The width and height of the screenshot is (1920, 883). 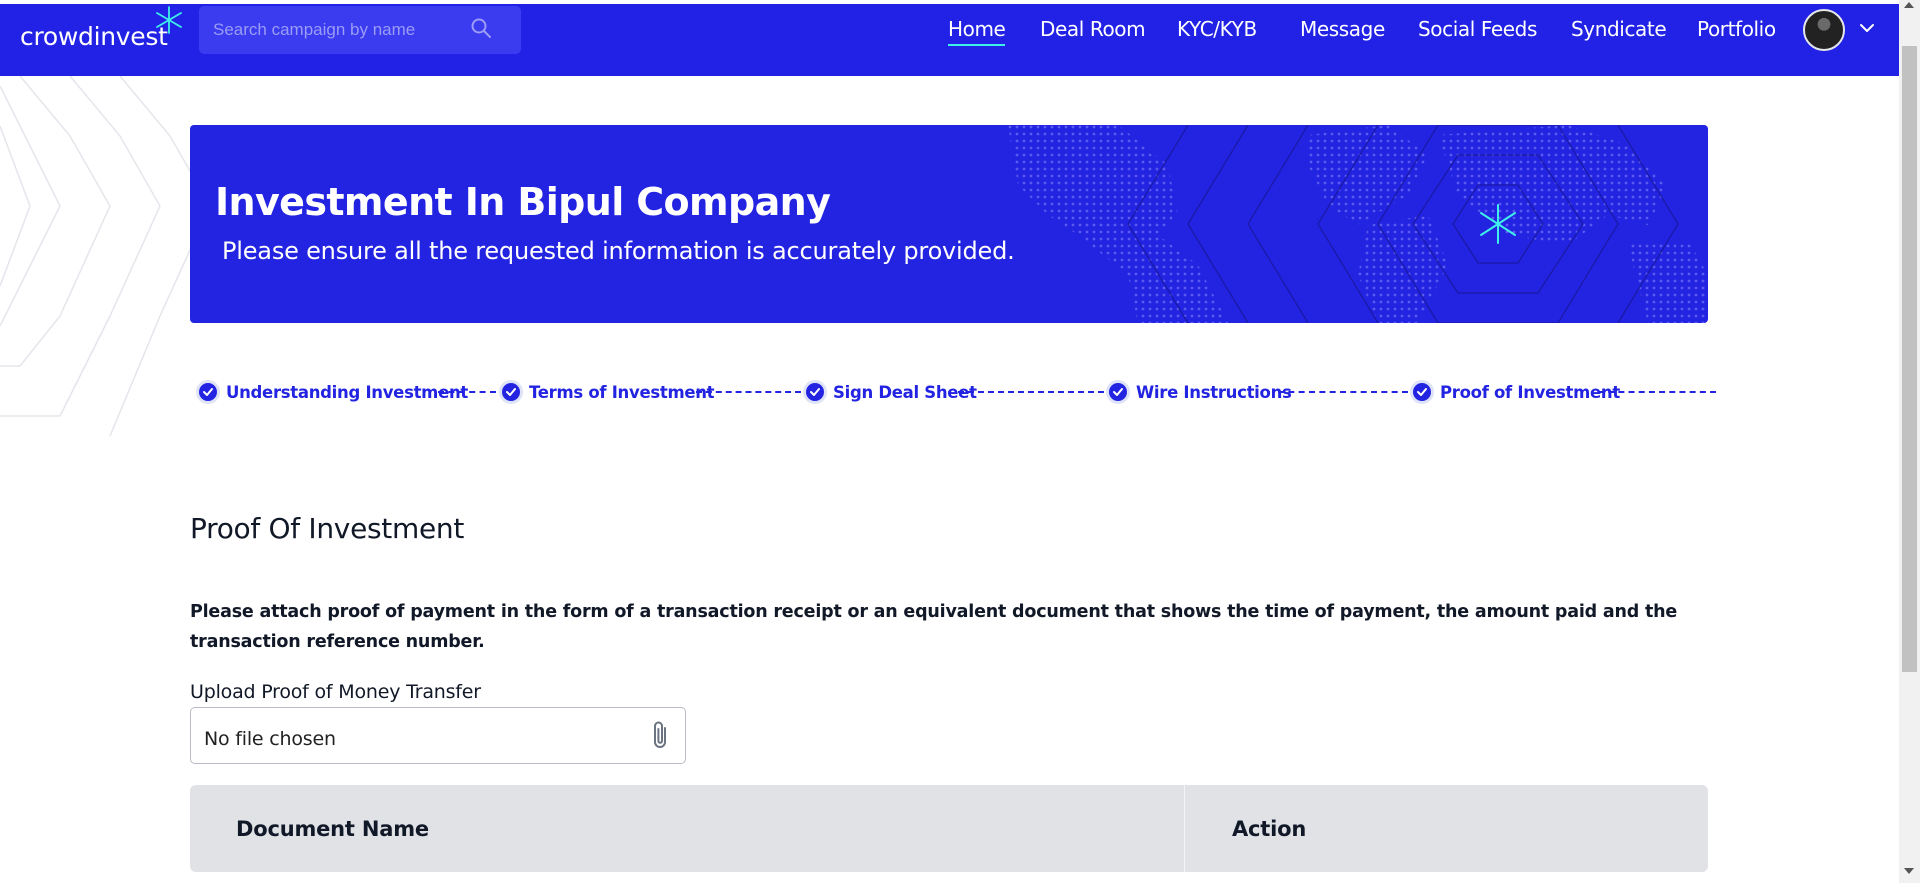 I want to click on nav-syndicate: Syndicate, so click(x=1619, y=29).